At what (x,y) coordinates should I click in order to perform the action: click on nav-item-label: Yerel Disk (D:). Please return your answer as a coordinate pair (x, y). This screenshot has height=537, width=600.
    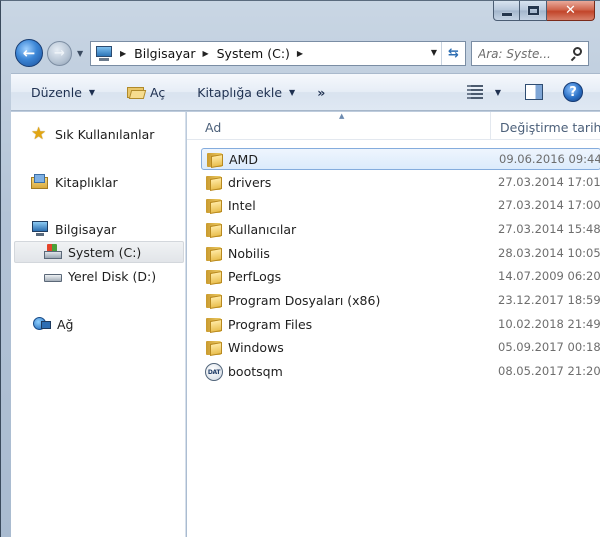
    Looking at the image, I should click on (112, 276).